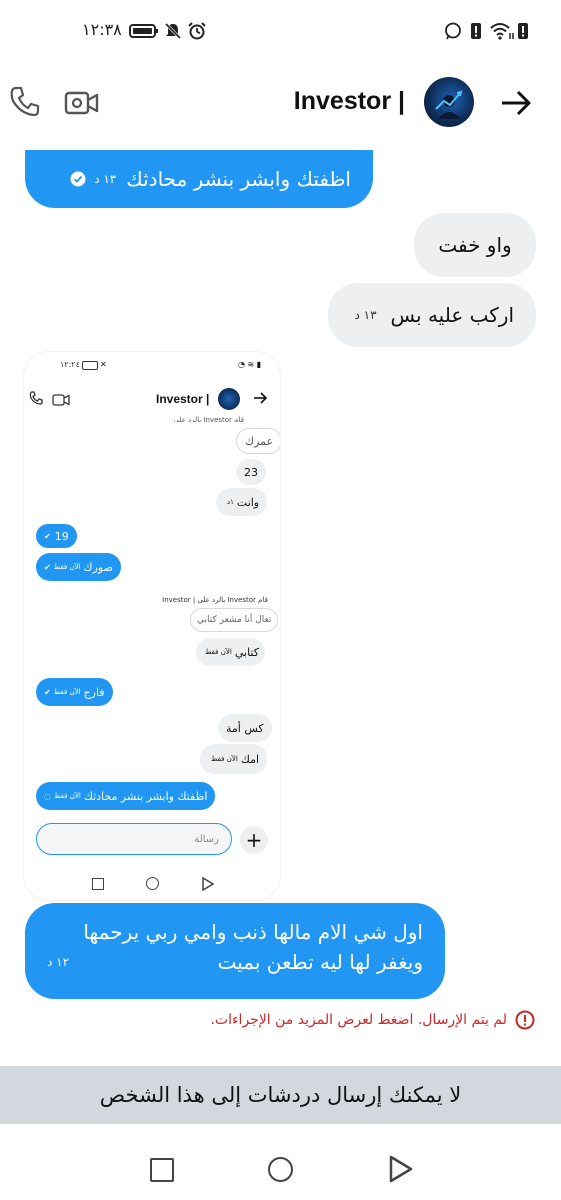 The height and width of the screenshot is (1200, 561). What do you see at coordinates (102, 29) in the screenshot?
I see `status-time: ١٢:٣٨` at bounding box center [102, 29].